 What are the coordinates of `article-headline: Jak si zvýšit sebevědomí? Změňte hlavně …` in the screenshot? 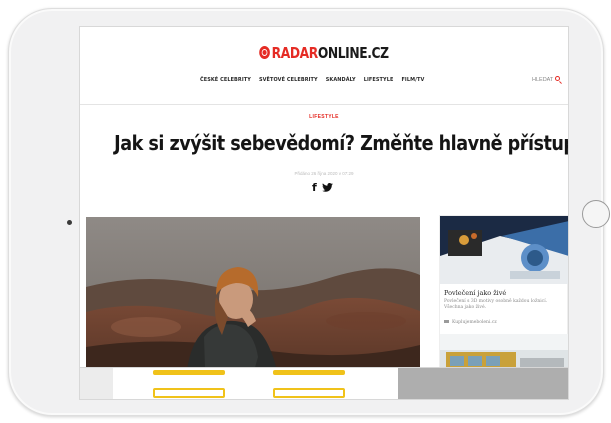 It's located at (341, 143).